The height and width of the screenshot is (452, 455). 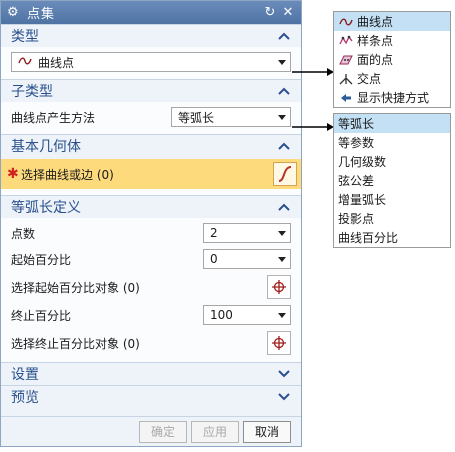 I want to click on subtype-option: 投影点, so click(x=392, y=218).